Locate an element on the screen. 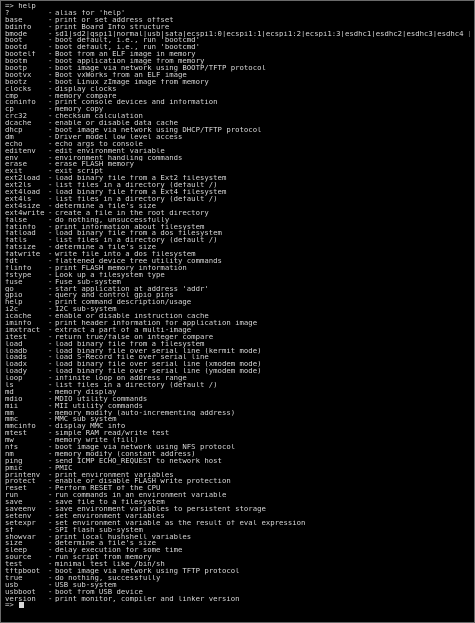 Image resolution: width=475 pixels, height=623 pixels. help-entry-command: size is located at coordinates (14, 544).